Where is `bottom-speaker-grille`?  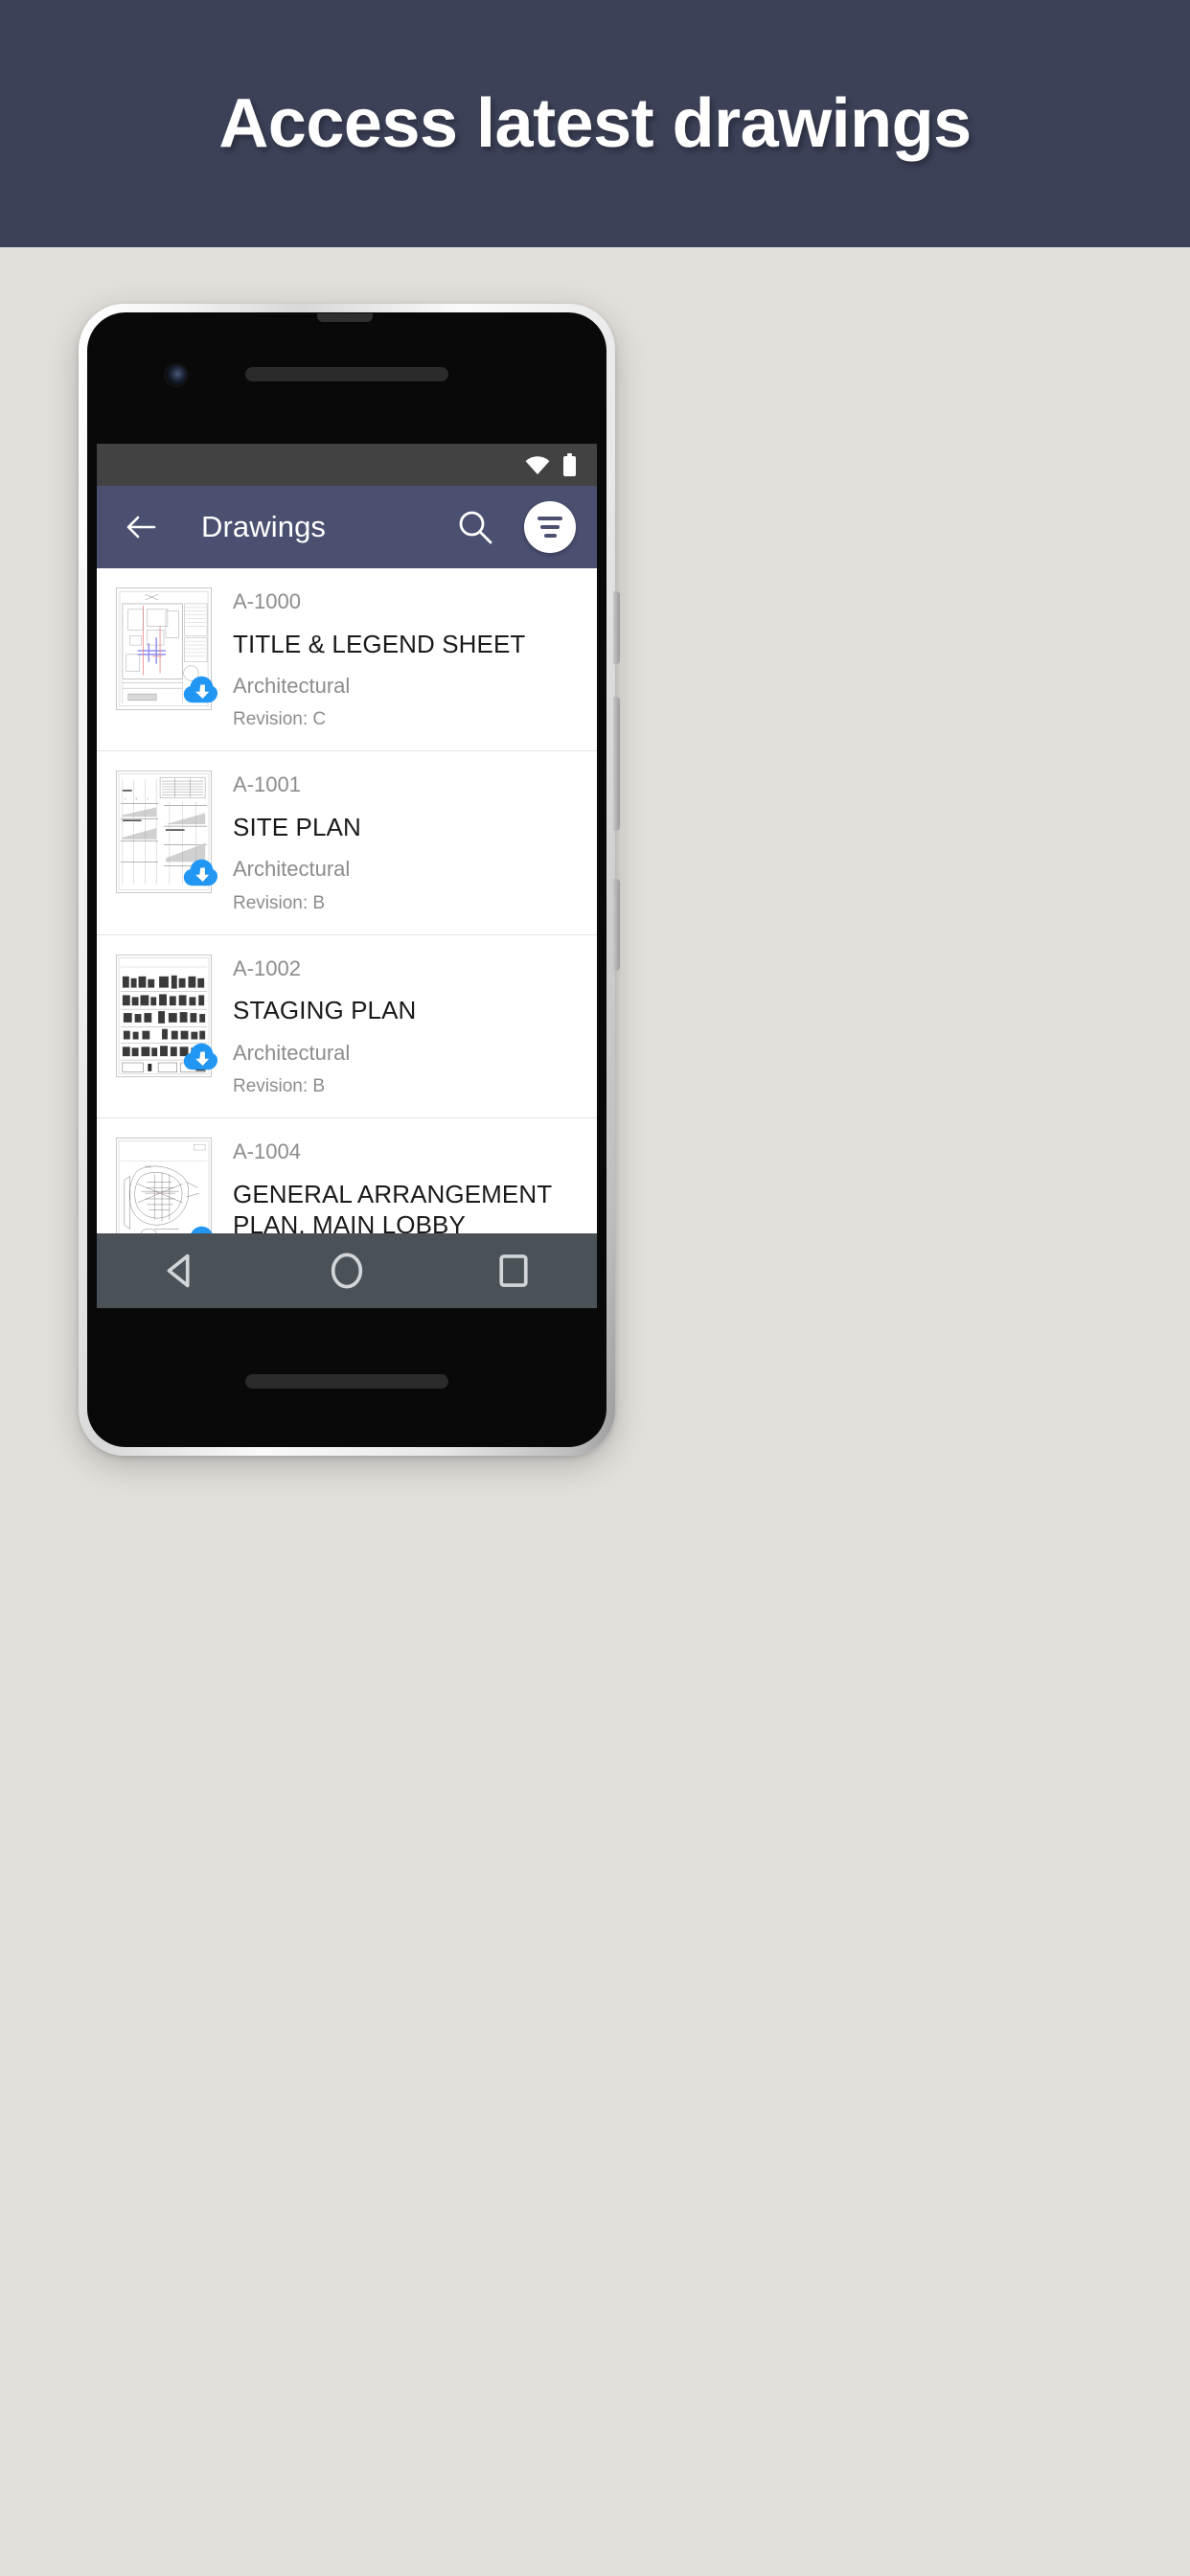
bottom-speaker-grille is located at coordinates (347, 1381).